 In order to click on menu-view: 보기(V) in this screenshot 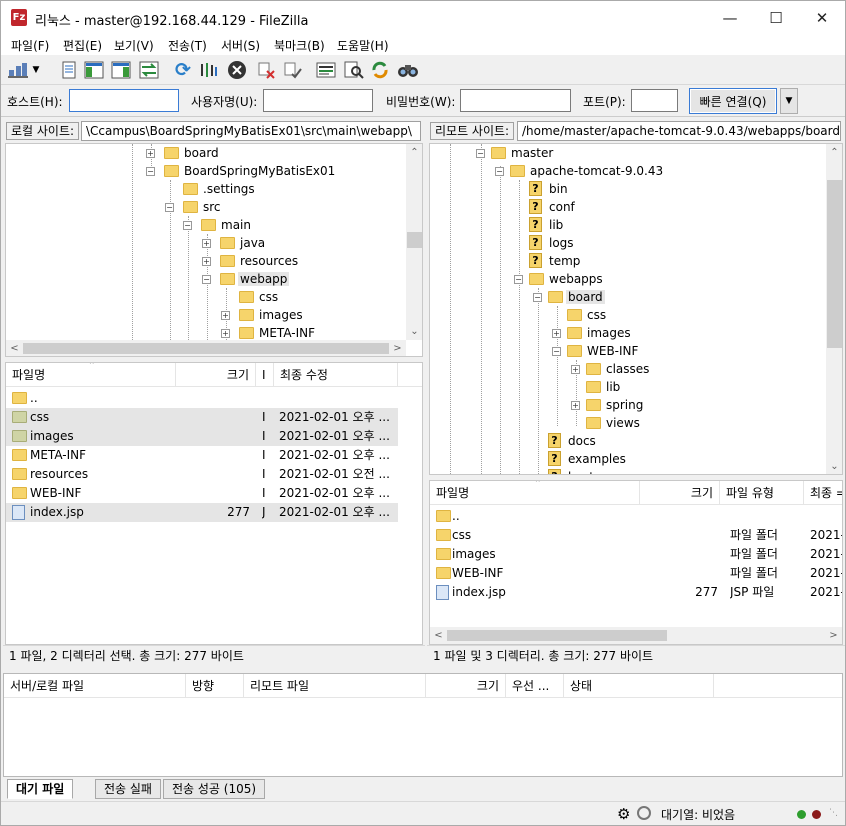, I will do `click(134, 45)`.